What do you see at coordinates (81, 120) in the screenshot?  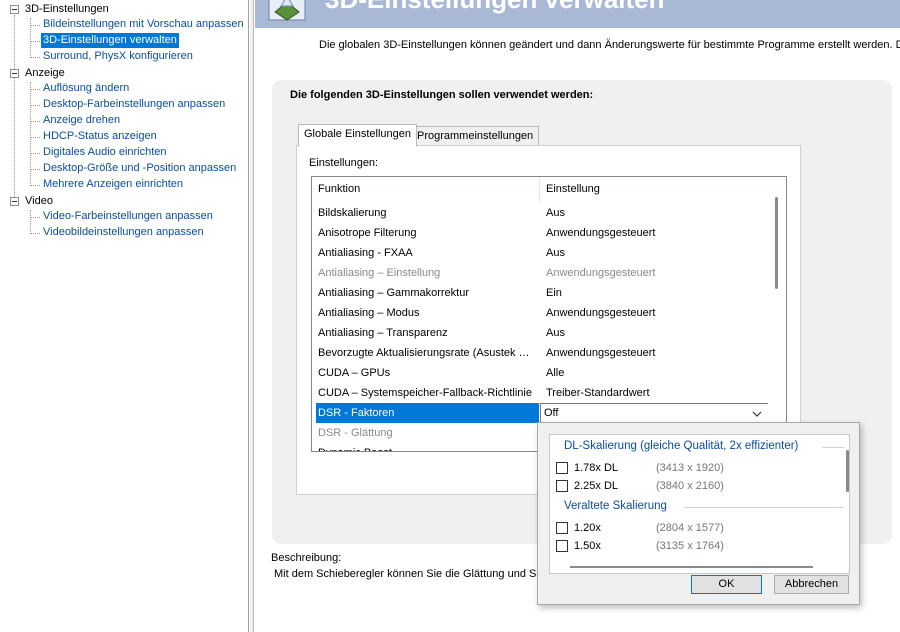 I see `tree-item-rotate-display: Anzeige drehen` at bounding box center [81, 120].